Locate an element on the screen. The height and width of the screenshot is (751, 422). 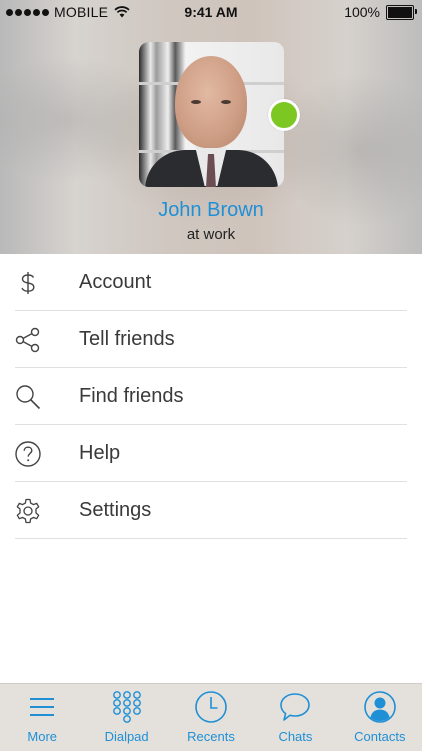
menu-item-label: Settings is located at coordinates (115, 510).